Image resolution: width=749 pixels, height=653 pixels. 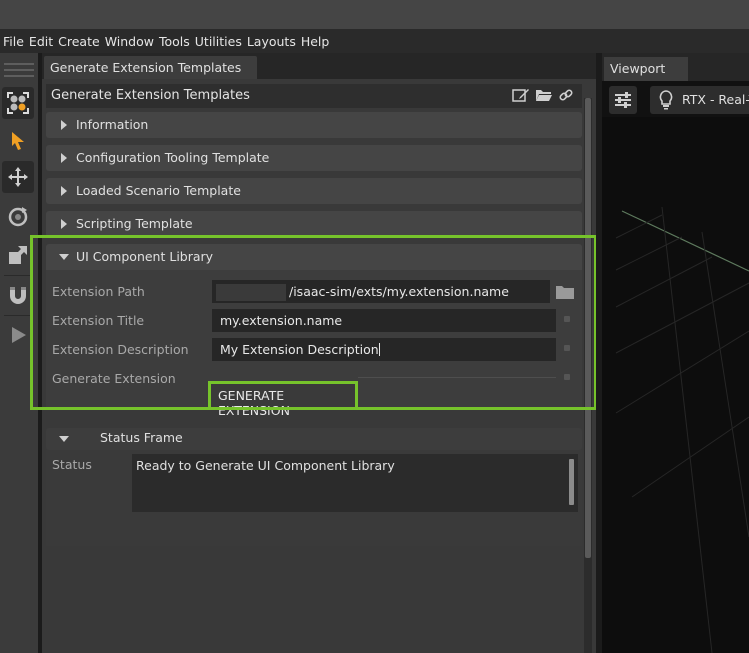 What do you see at coordinates (565, 293) in the screenshot?
I see `folder-icon` at bounding box center [565, 293].